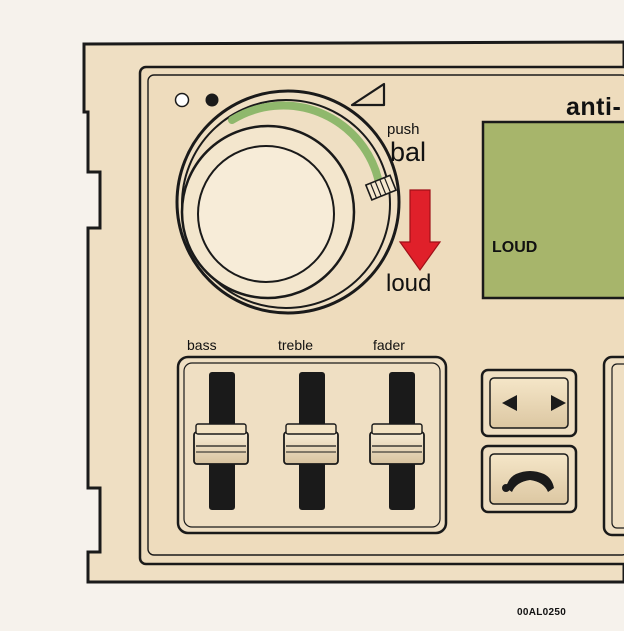 Image resolution: width=624 pixels, height=631 pixels. What do you see at coordinates (403, 129) in the screenshot?
I see `push-label: push` at bounding box center [403, 129].